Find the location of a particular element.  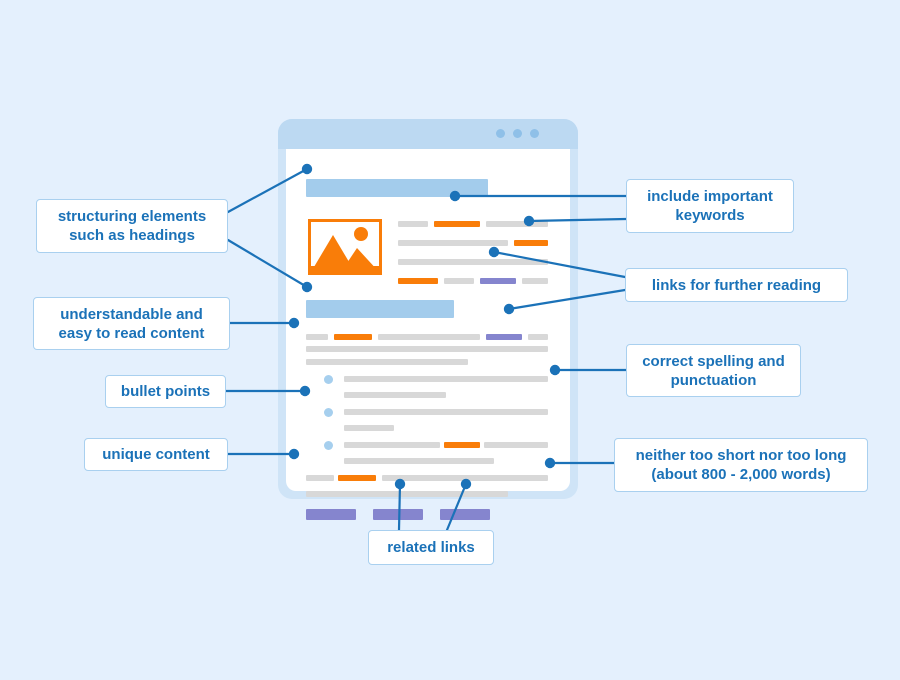

callout-related-links: related links is located at coordinates (431, 547).